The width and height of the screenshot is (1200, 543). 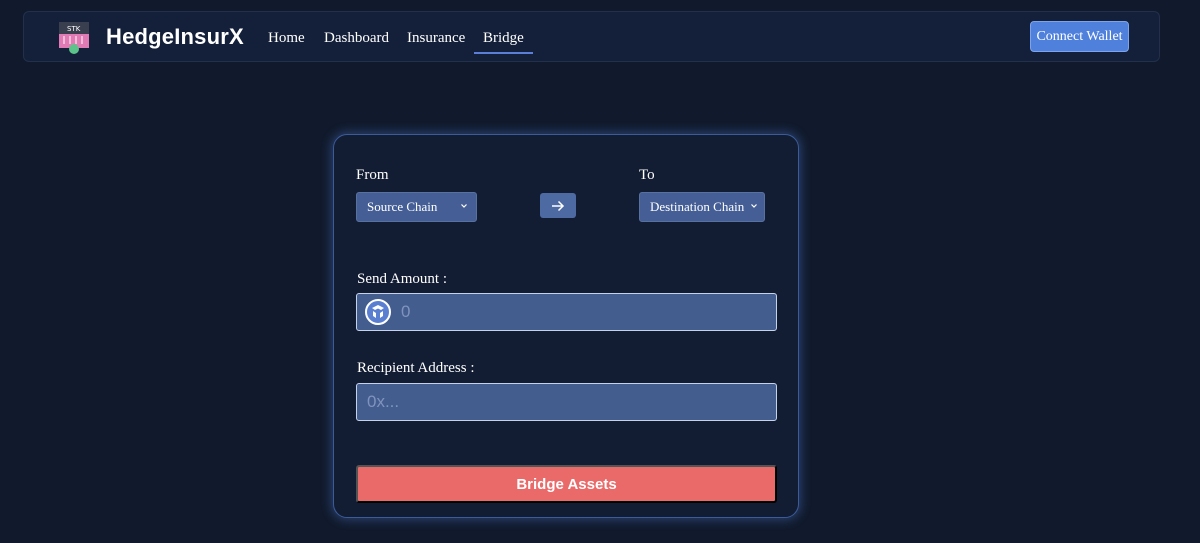 What do you see at coordinates (356, 38) in the screenshot?
I see `nav-dashboard: Dashboard` at bounding box center [356, 38].